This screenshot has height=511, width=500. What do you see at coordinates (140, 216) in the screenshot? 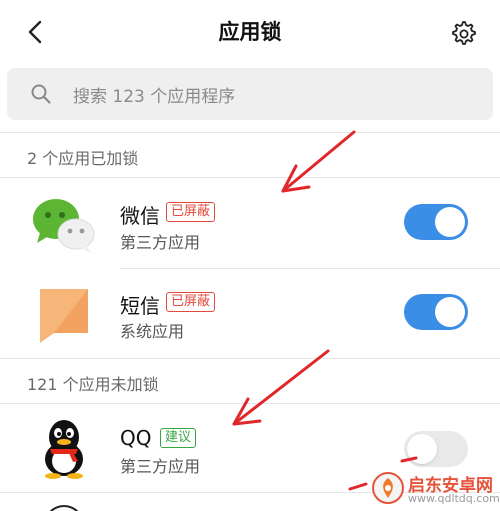
I see `app-name: 微信` at bounding box center [140, 216].